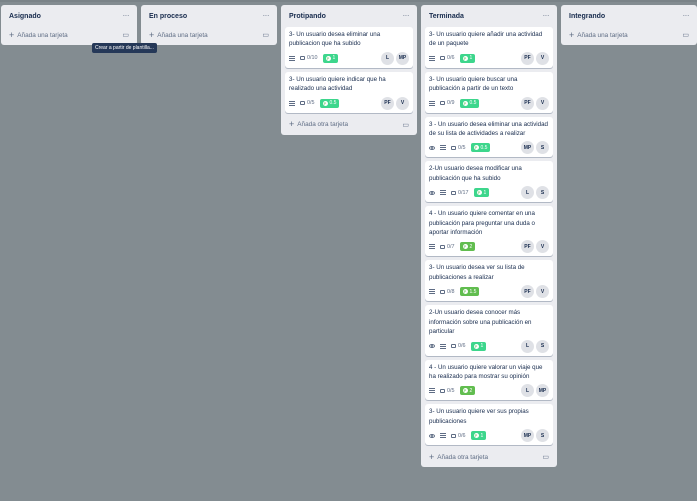 The image size is (697, 501). What do you see at coordinates (349, 16) in the screenshot?
I see `list-header: Protipando ···` at bounding box center [349, 16].